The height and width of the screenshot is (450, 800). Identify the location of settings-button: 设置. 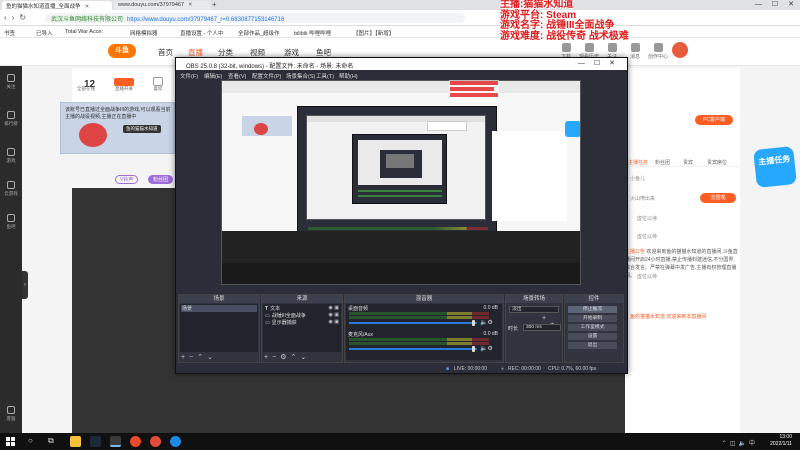
(592, 336).